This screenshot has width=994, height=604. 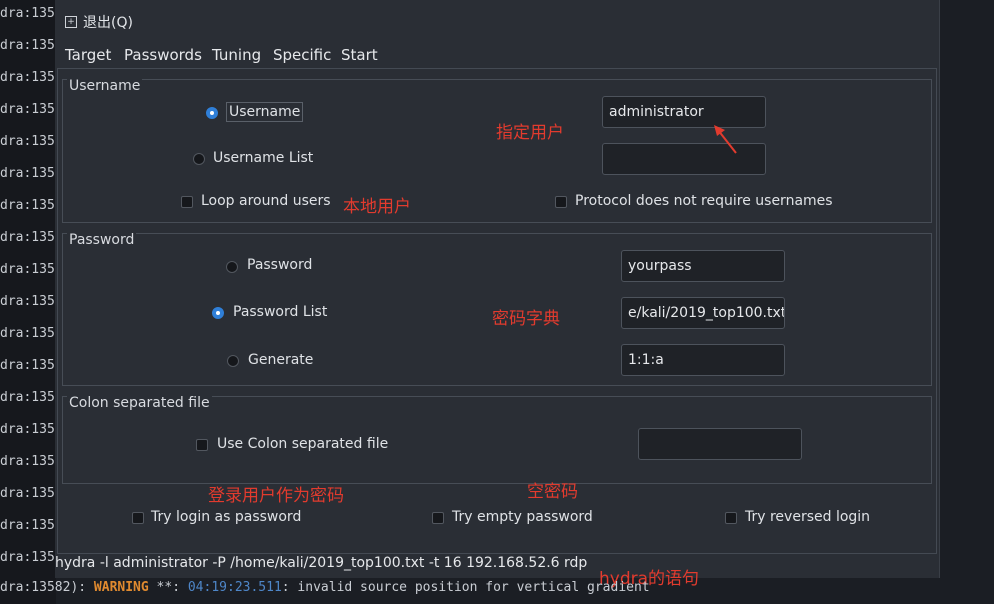 I want to click on tab-bar: Target Passwords Tuning Specific Start, so click(x=497, y=57).